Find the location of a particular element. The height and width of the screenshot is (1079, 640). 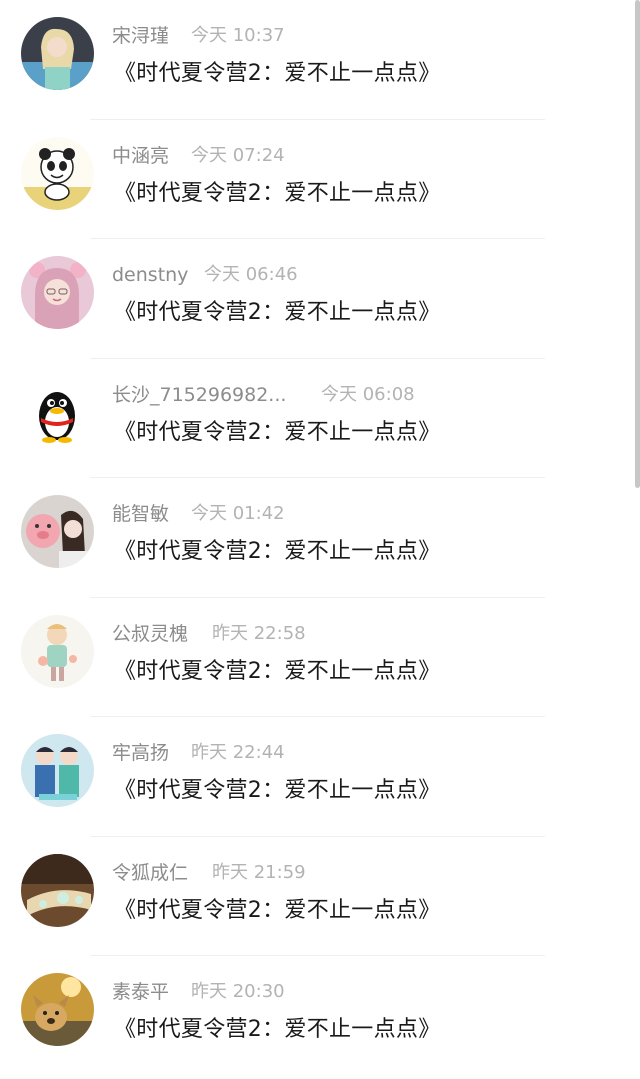

comment-time: 今天 06:46 is located at coordinates (251, 274).